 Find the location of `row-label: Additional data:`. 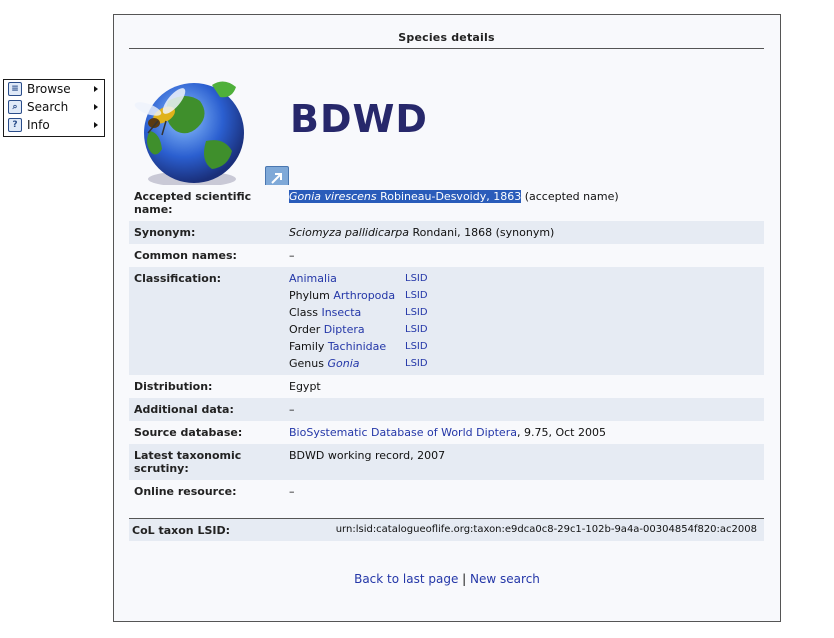

row-label: Additional data: is located at coordinates (184, 409).